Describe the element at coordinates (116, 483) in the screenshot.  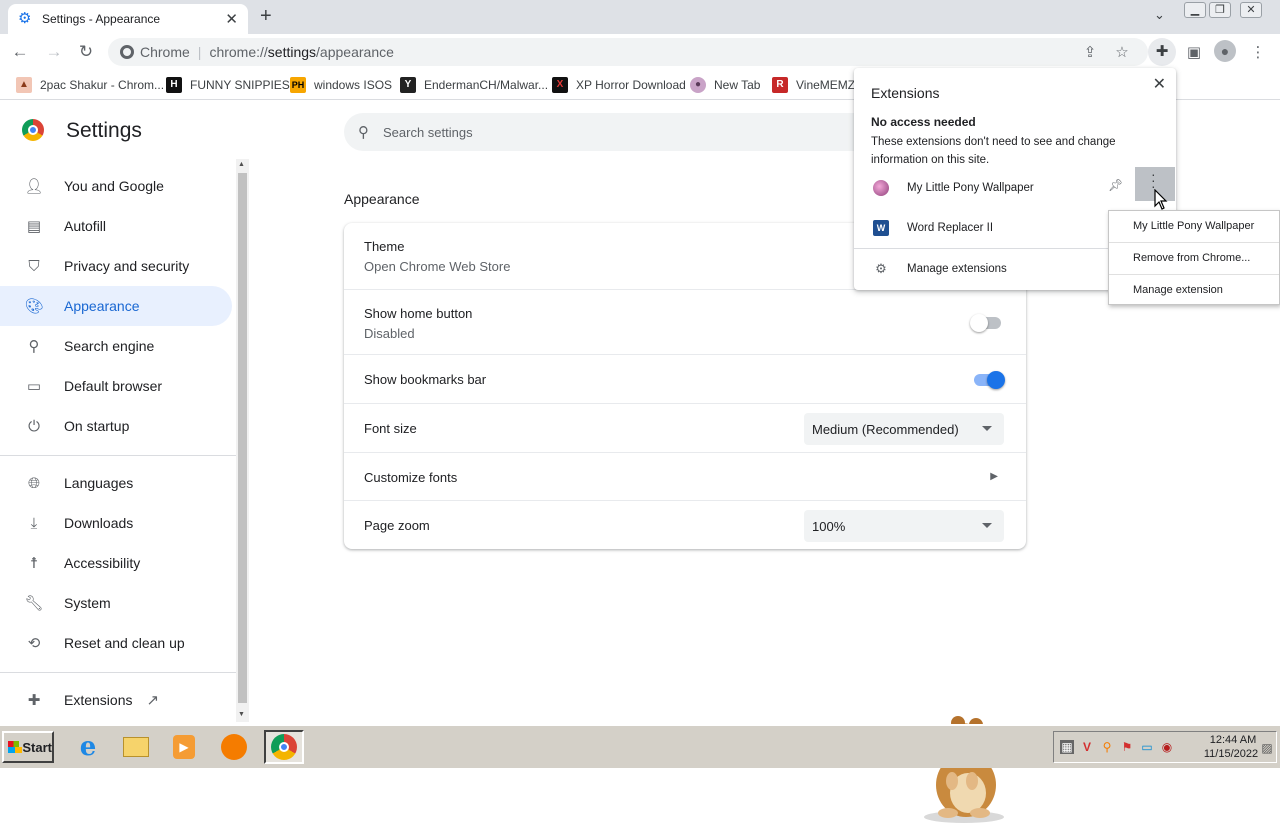
I see `sidebar-item-languages: 🌐︎ Languages` at that location.